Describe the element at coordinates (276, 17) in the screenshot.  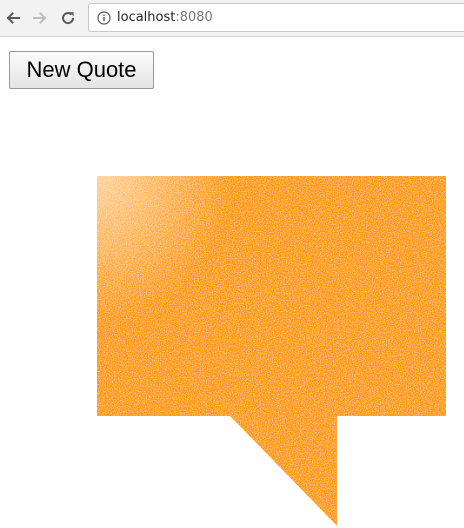
I see `address-bar: localhost:8080` at that location.